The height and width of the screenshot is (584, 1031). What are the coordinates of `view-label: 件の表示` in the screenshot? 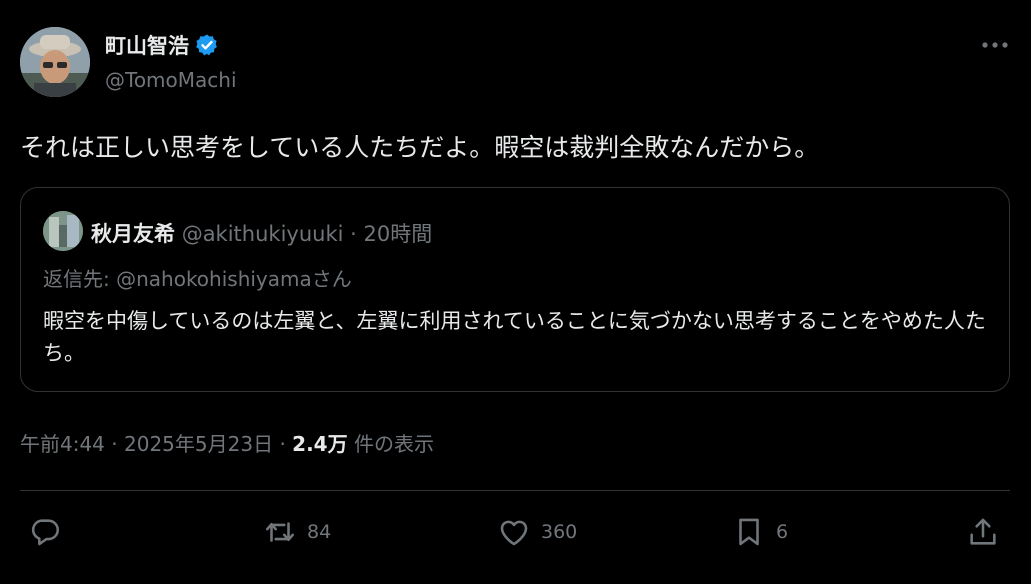 It's located at (393, 444).